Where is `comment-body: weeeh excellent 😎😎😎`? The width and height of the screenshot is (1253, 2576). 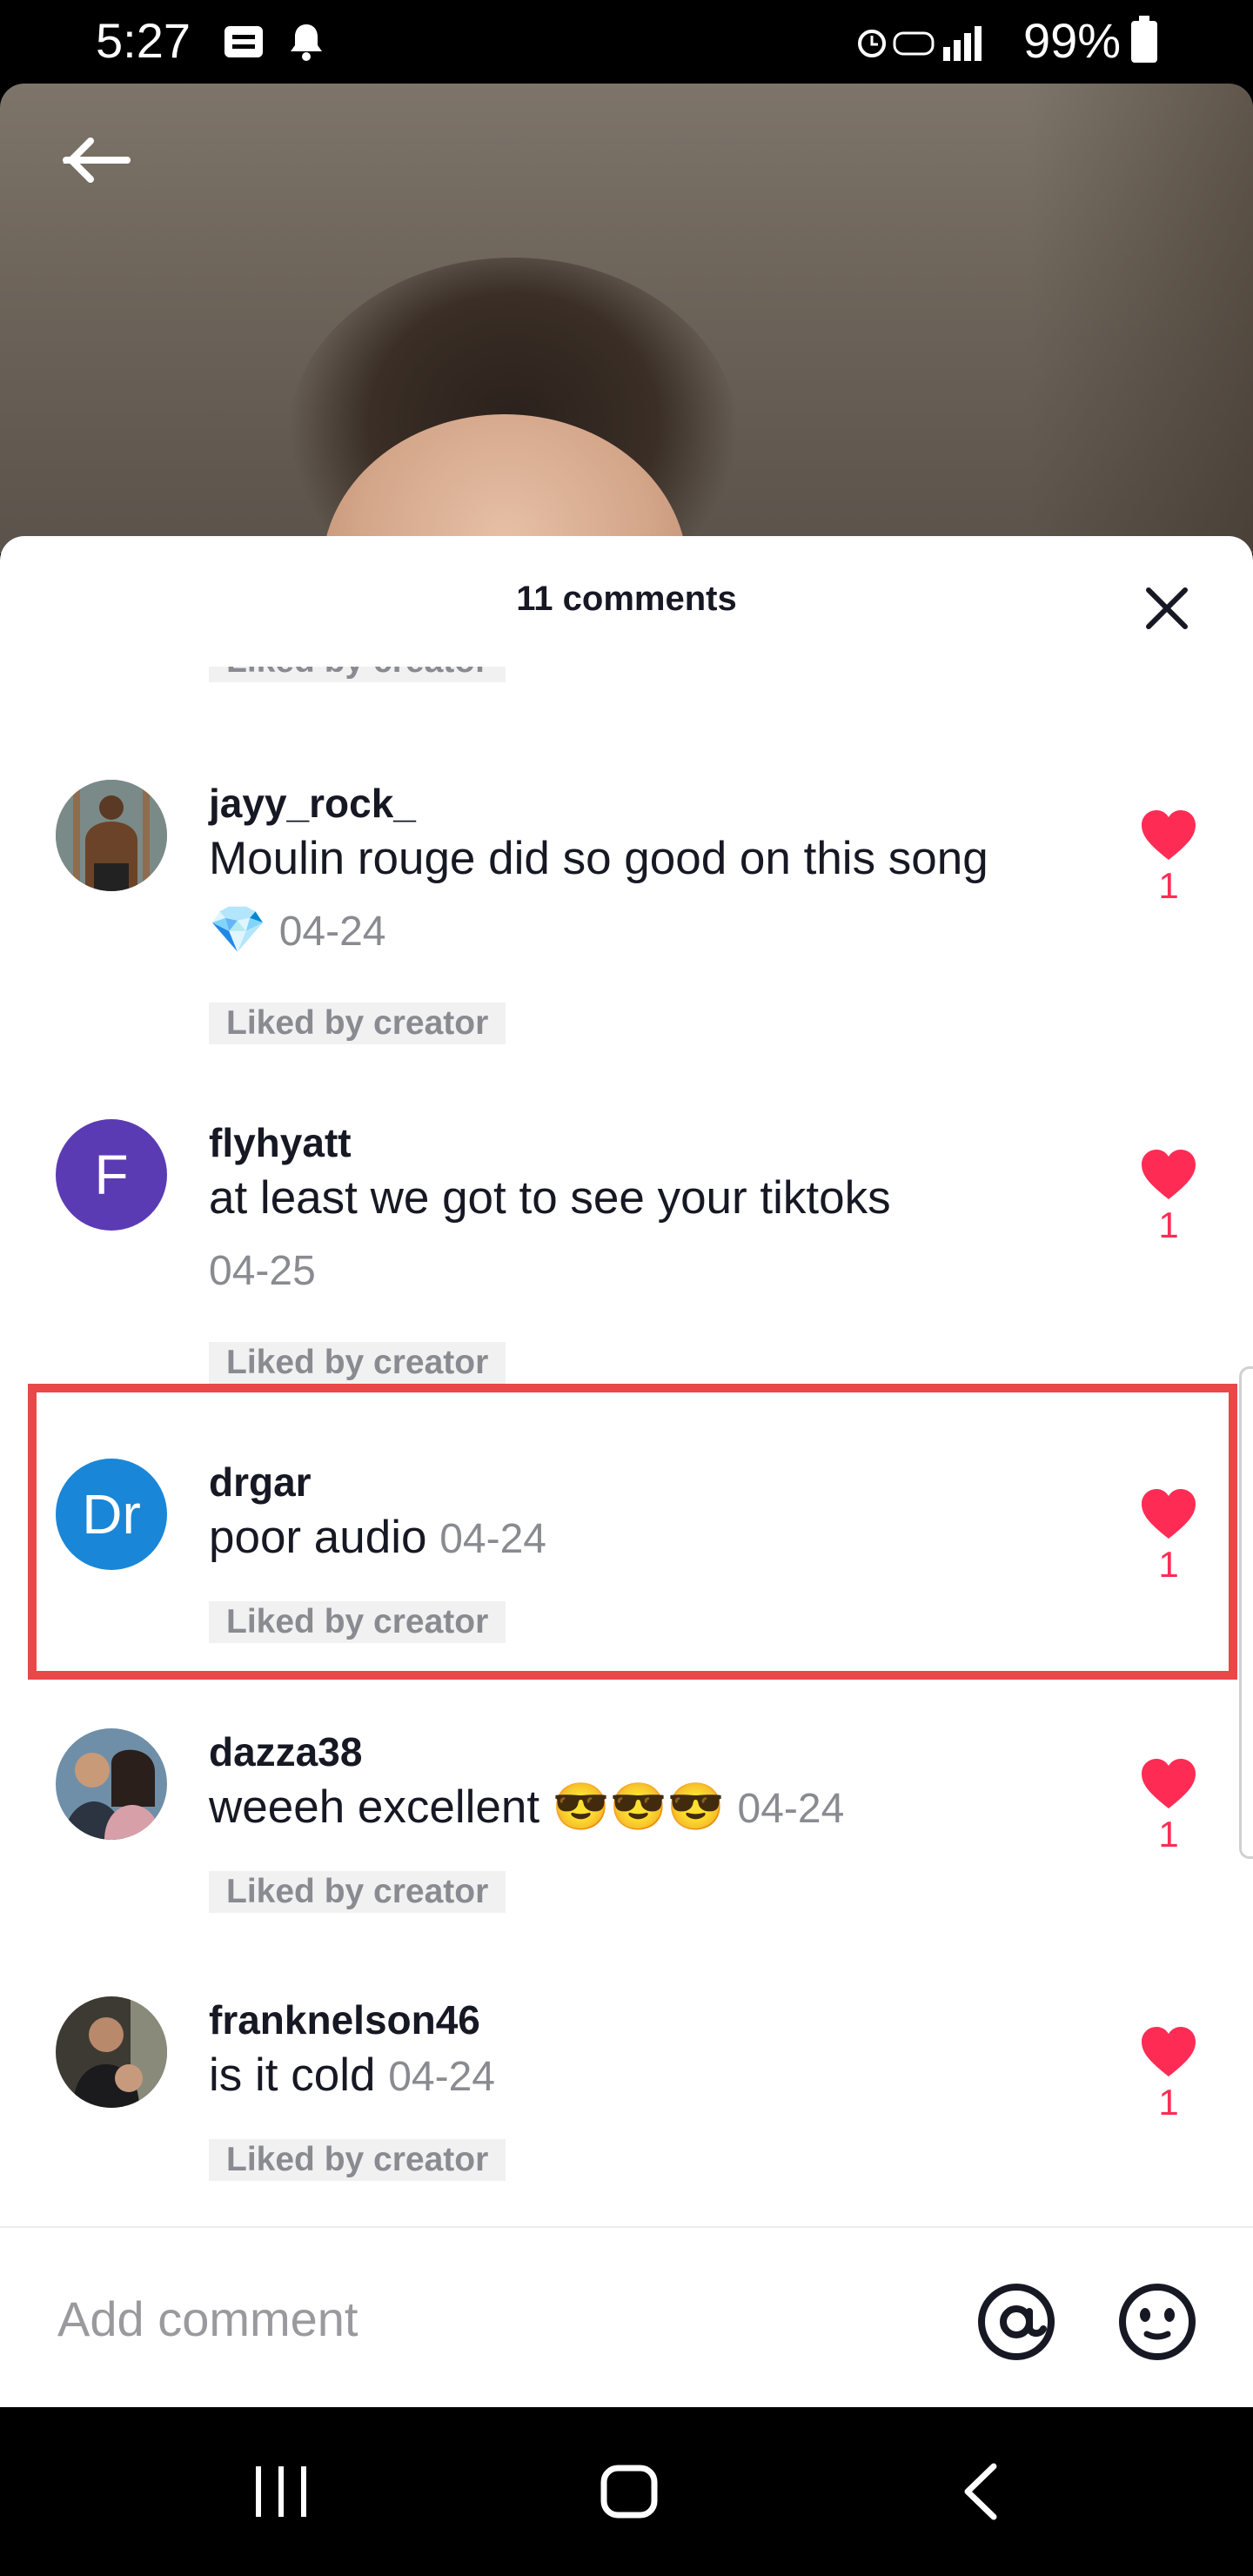
comment-body: weeeh excellent 😎😎😎 is located at coordinates (467, 1807).